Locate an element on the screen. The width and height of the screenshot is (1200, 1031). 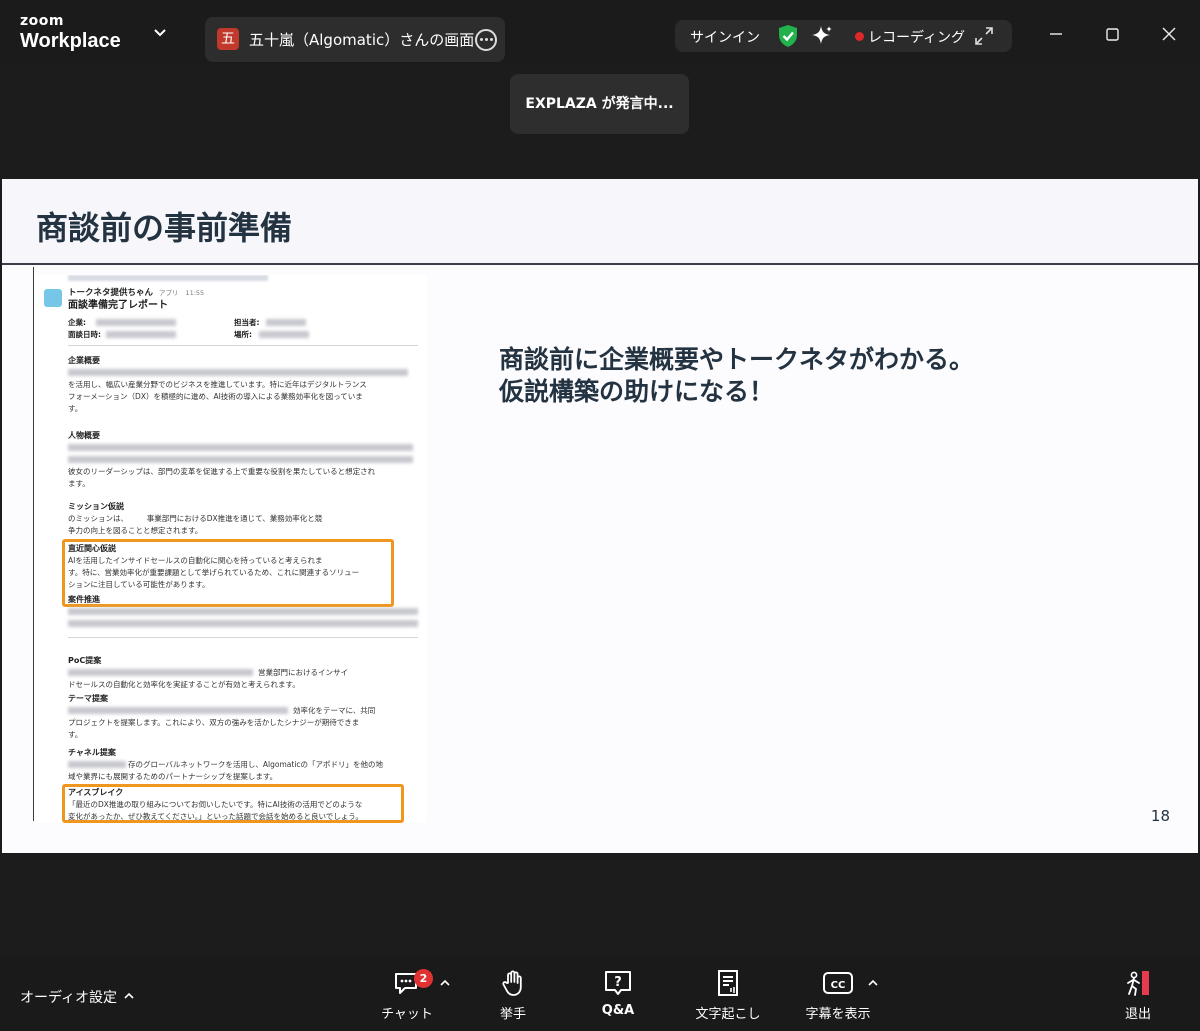
slide-message-line: 商談前に企業概要やトークネタがわかる。 is located at coordinates (737, 359).